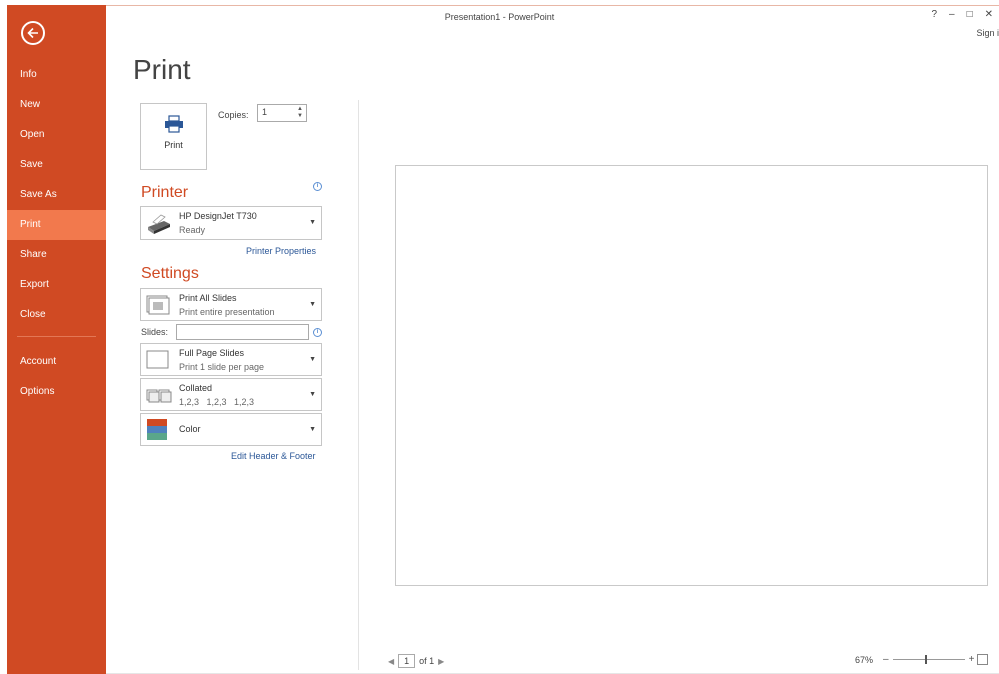  Describe the element at coordinates (407, 661) in the screenshot. I see `current-page-input: 1` at that location.